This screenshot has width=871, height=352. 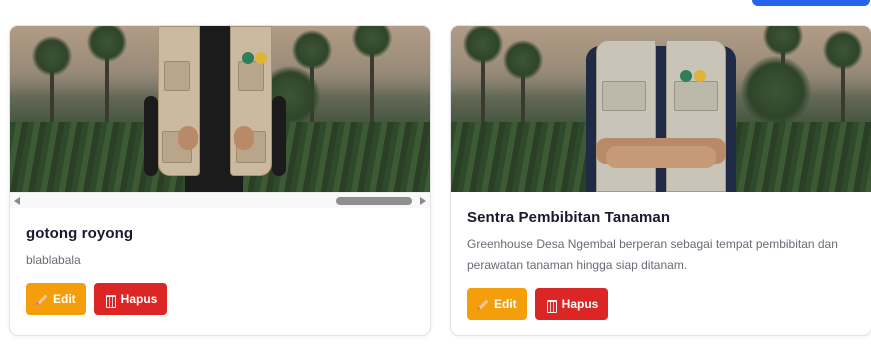 I want to click on scroll-right-icon, so click(x=423, y=201).